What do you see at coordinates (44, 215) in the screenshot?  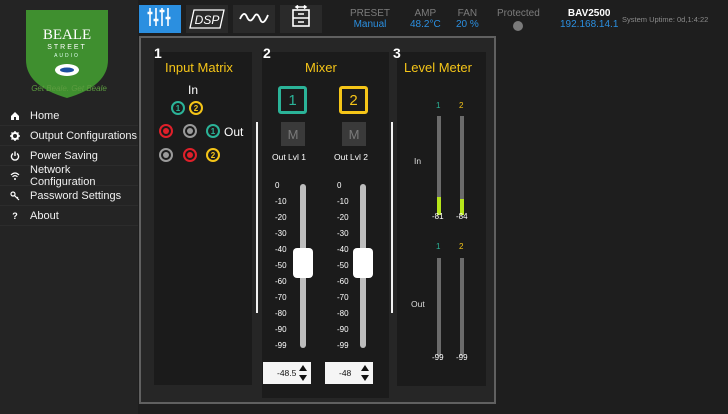 I see `sidebar-item-label: About` at bounding box center [44, 215].